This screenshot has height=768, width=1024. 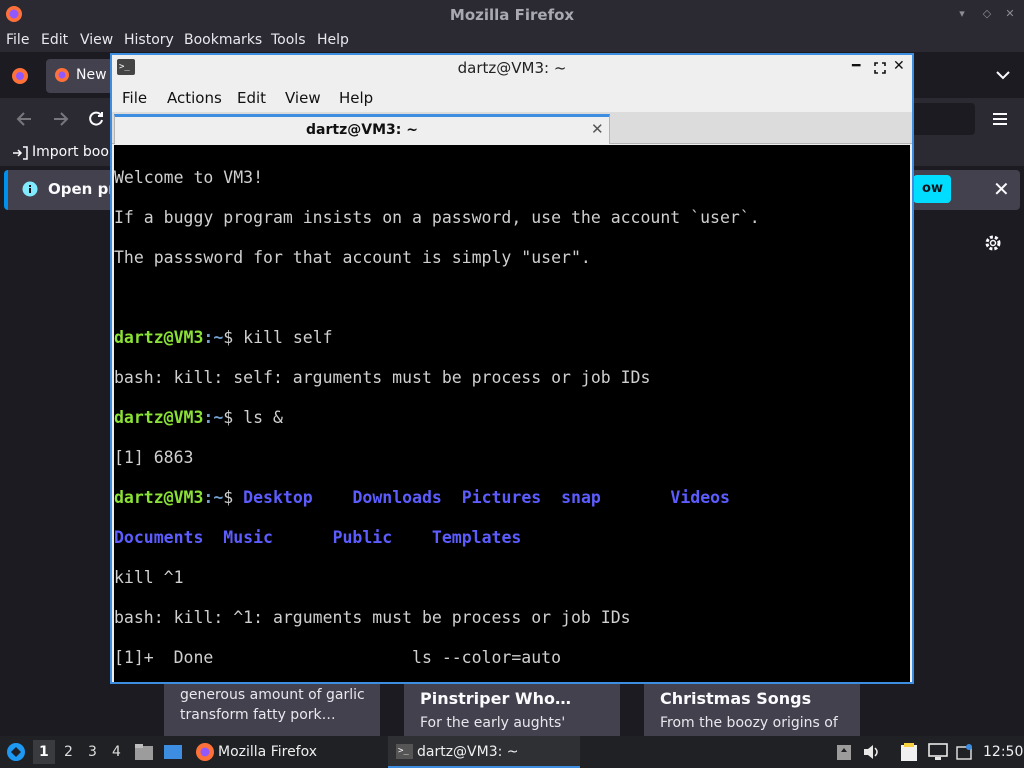 What do you see at coordinates (844, 752) in the screenshot?
I see `clipboard-icon` at bounding box center [844, 752].